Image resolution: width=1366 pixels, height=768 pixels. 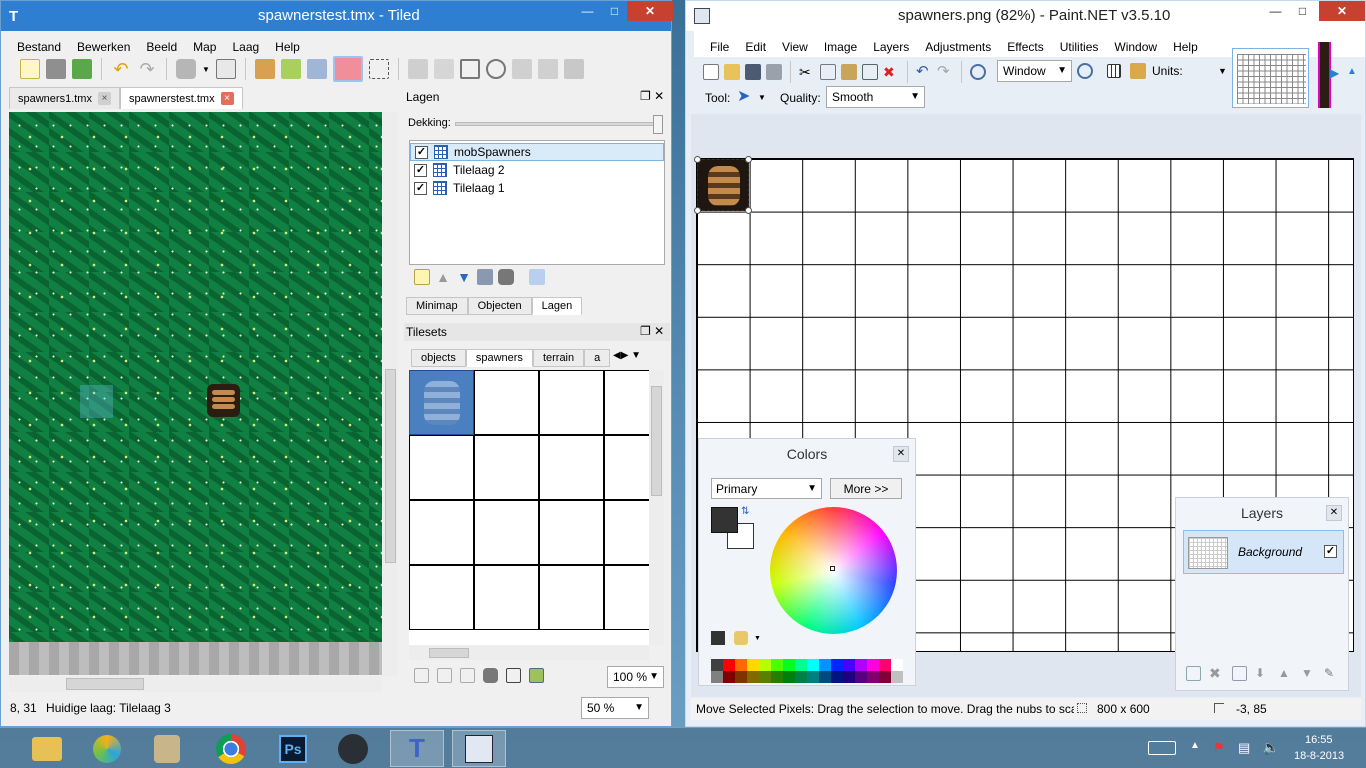 What do you see at coordinates (866, 488) in the screenshot?
I see `more-colors-button: More >>` at bounding box center [866, 488].